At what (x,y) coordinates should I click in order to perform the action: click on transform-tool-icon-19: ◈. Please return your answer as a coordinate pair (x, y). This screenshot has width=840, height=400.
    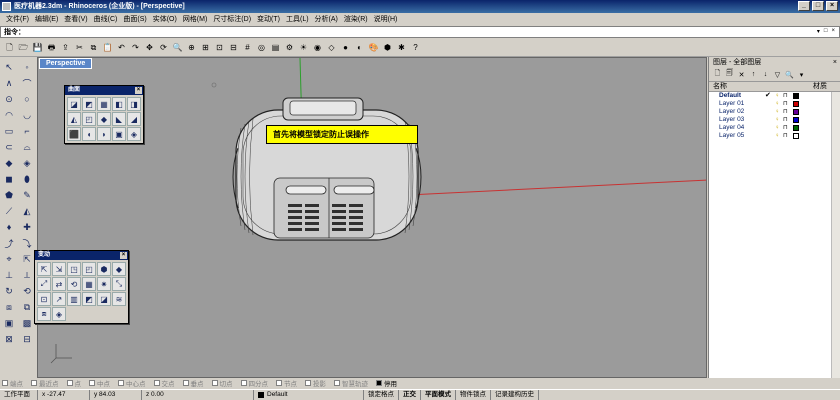
    Looking at the image, I should click on (59, 314).